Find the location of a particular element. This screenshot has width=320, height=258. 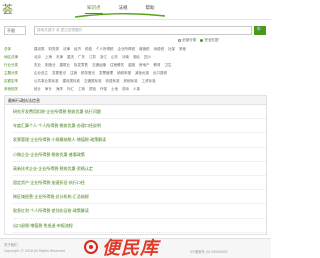

category-row: 行业分类 农业 制造业 建筑业 批发零售 交通运输 住宿餐饮 金融 房地产 教育 卫生 is located at coordinates (135, 65).